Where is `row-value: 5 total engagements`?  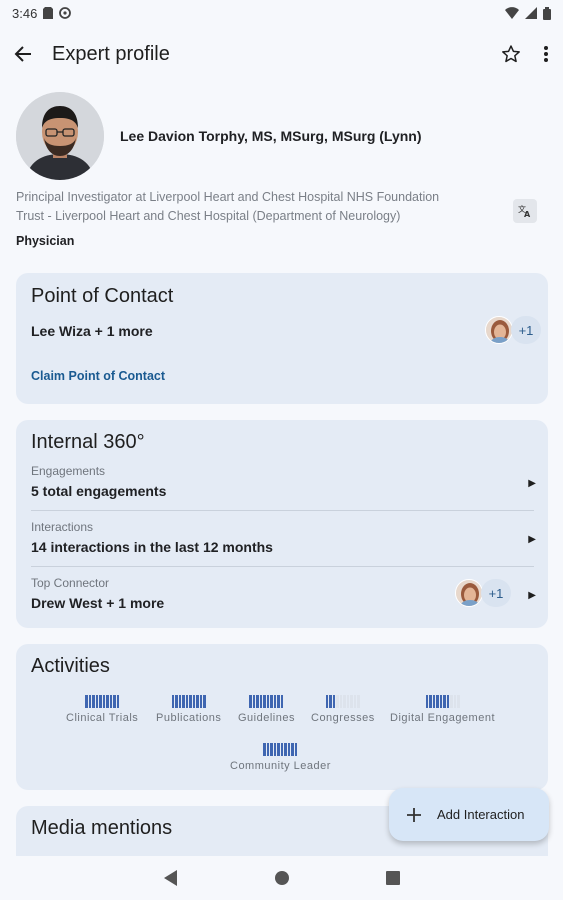
row-value: 5 total engagements is located at coordinates (99, 491).